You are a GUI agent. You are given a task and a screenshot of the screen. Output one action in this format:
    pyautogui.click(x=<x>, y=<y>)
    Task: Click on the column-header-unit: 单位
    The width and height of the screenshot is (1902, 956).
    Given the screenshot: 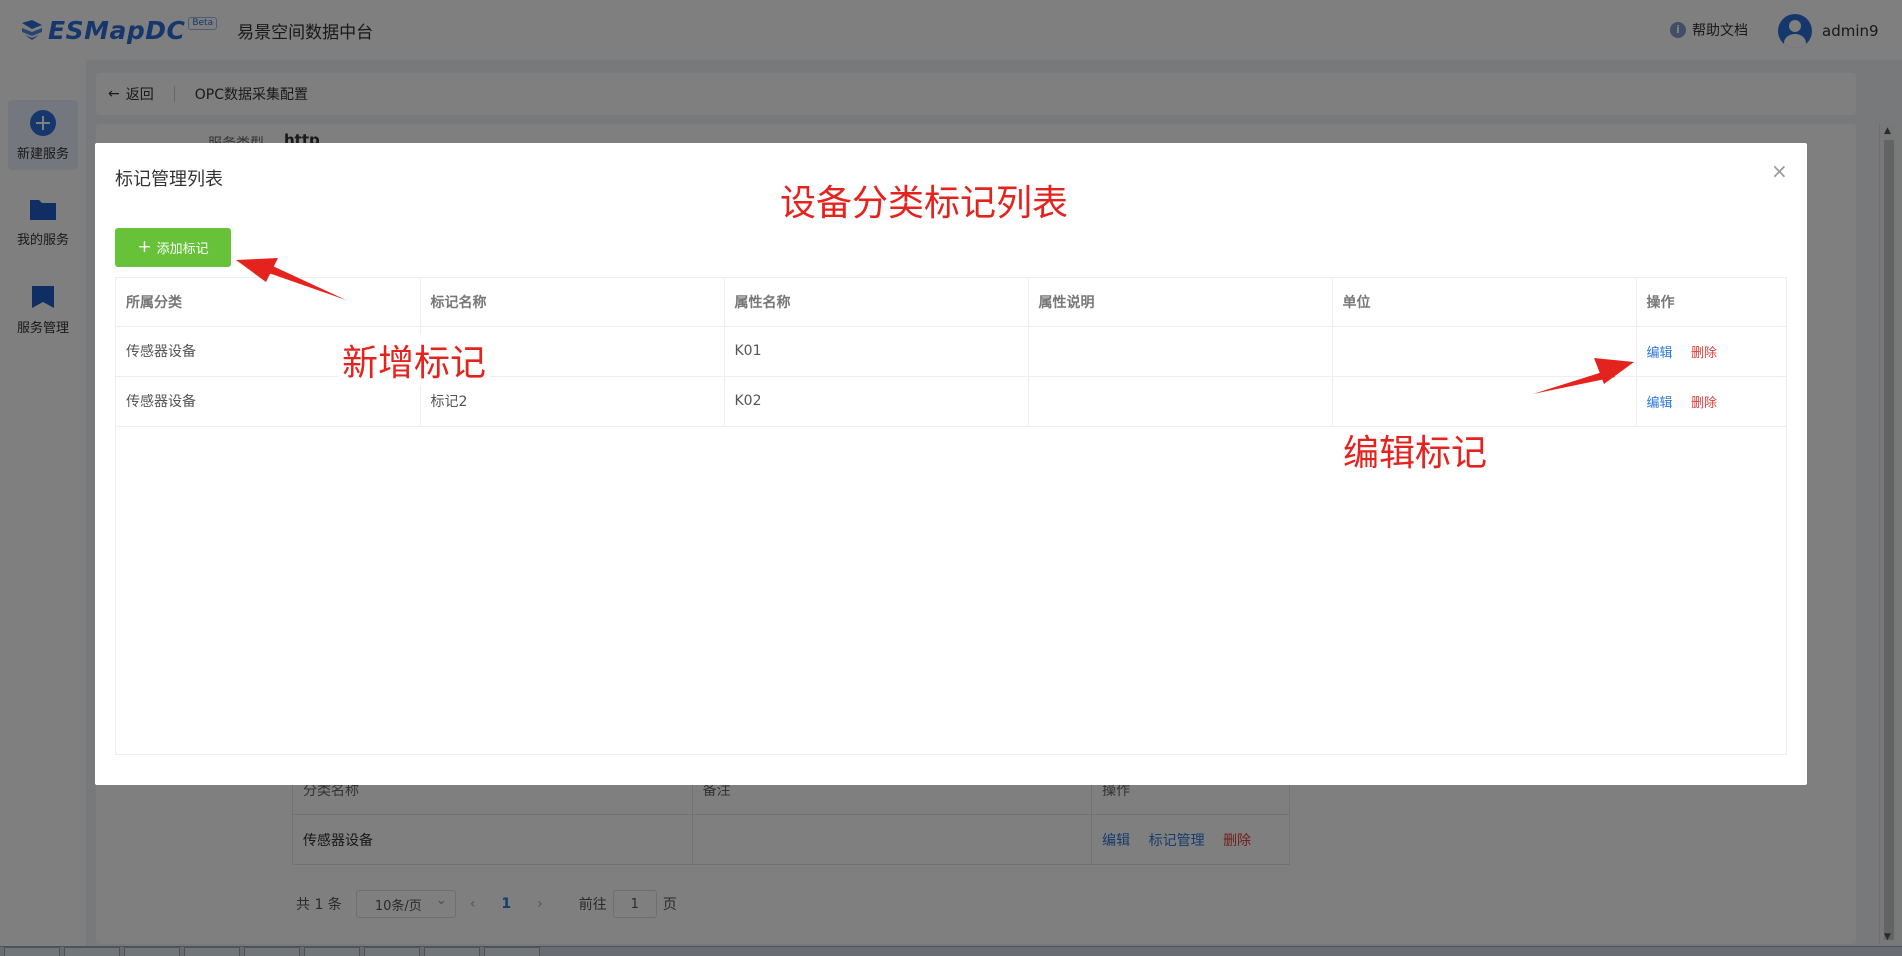 What is the action you would take?
    pyautogui.click(x=1484, y=302)
    